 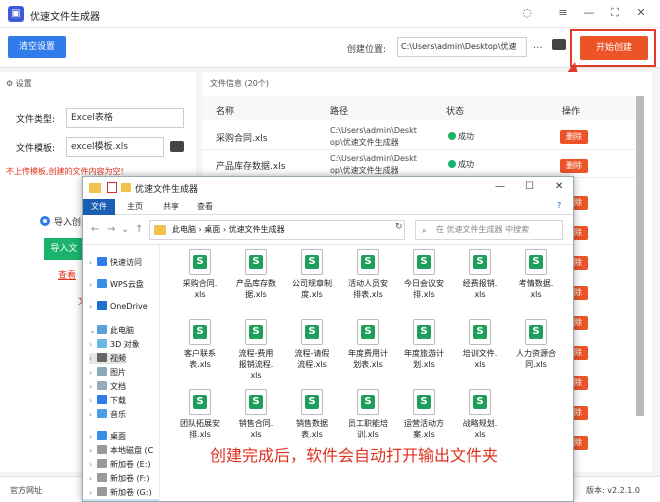 What do you see at coordinates (64, 249) in the screenshot?
I see `import-button: 导入文` at bounding box center [64, 249].